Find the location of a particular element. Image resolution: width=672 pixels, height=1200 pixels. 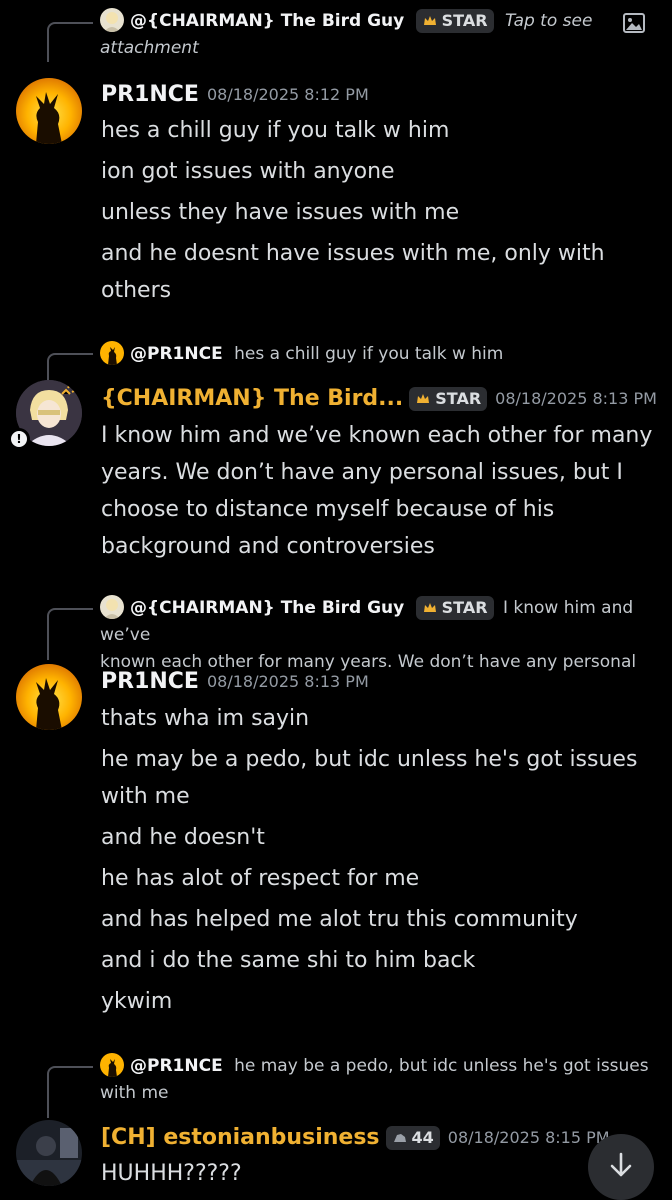

reply-snippet: Tap to see is located at coordinates (548, 21).